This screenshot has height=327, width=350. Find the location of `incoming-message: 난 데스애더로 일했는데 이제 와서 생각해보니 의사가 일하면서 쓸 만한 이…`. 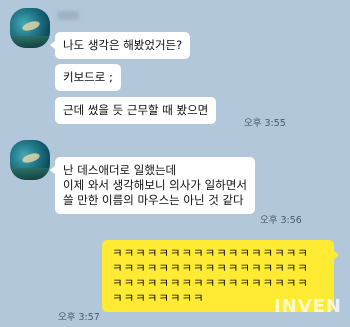

incoming-message: 난 데스애더로 일했는데 이제 와서 생각해보니 의사가 일하면서 쓸 만한 이… is located at coordinates (152, 185).